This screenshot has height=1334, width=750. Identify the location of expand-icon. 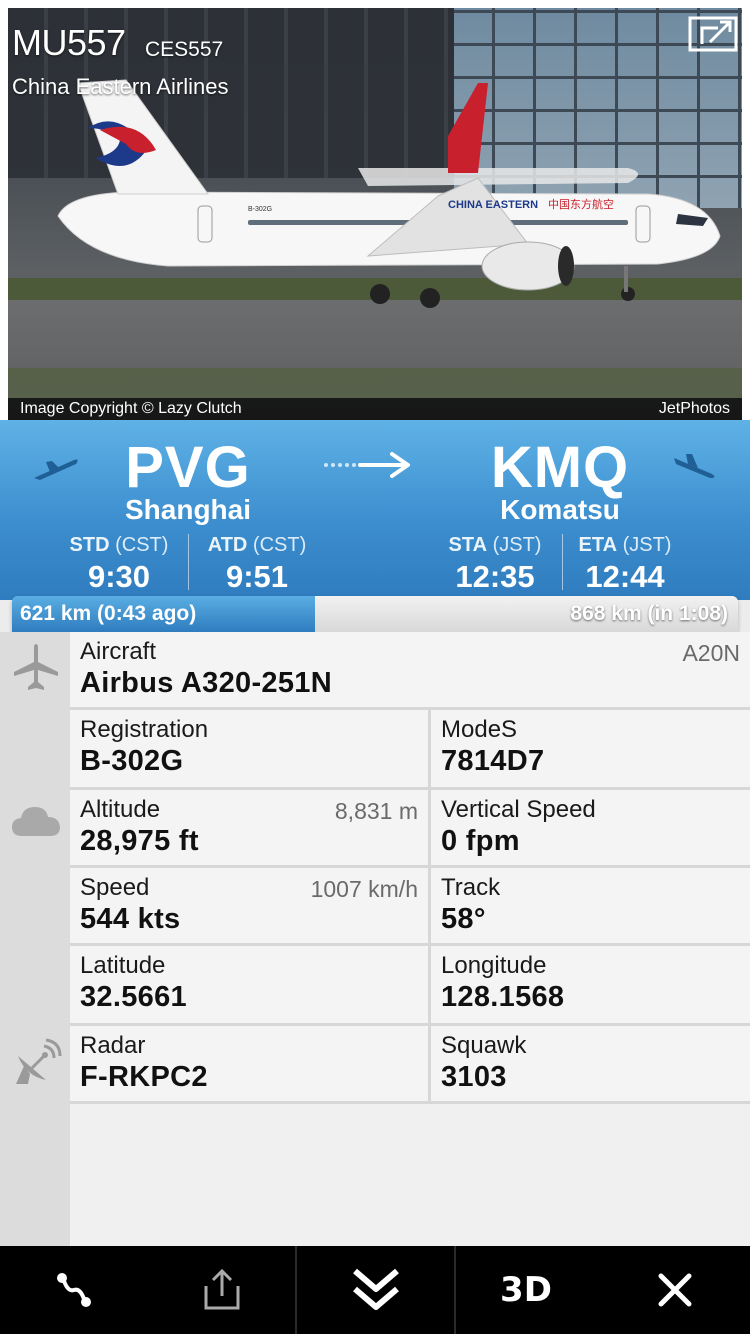
(714, 34).